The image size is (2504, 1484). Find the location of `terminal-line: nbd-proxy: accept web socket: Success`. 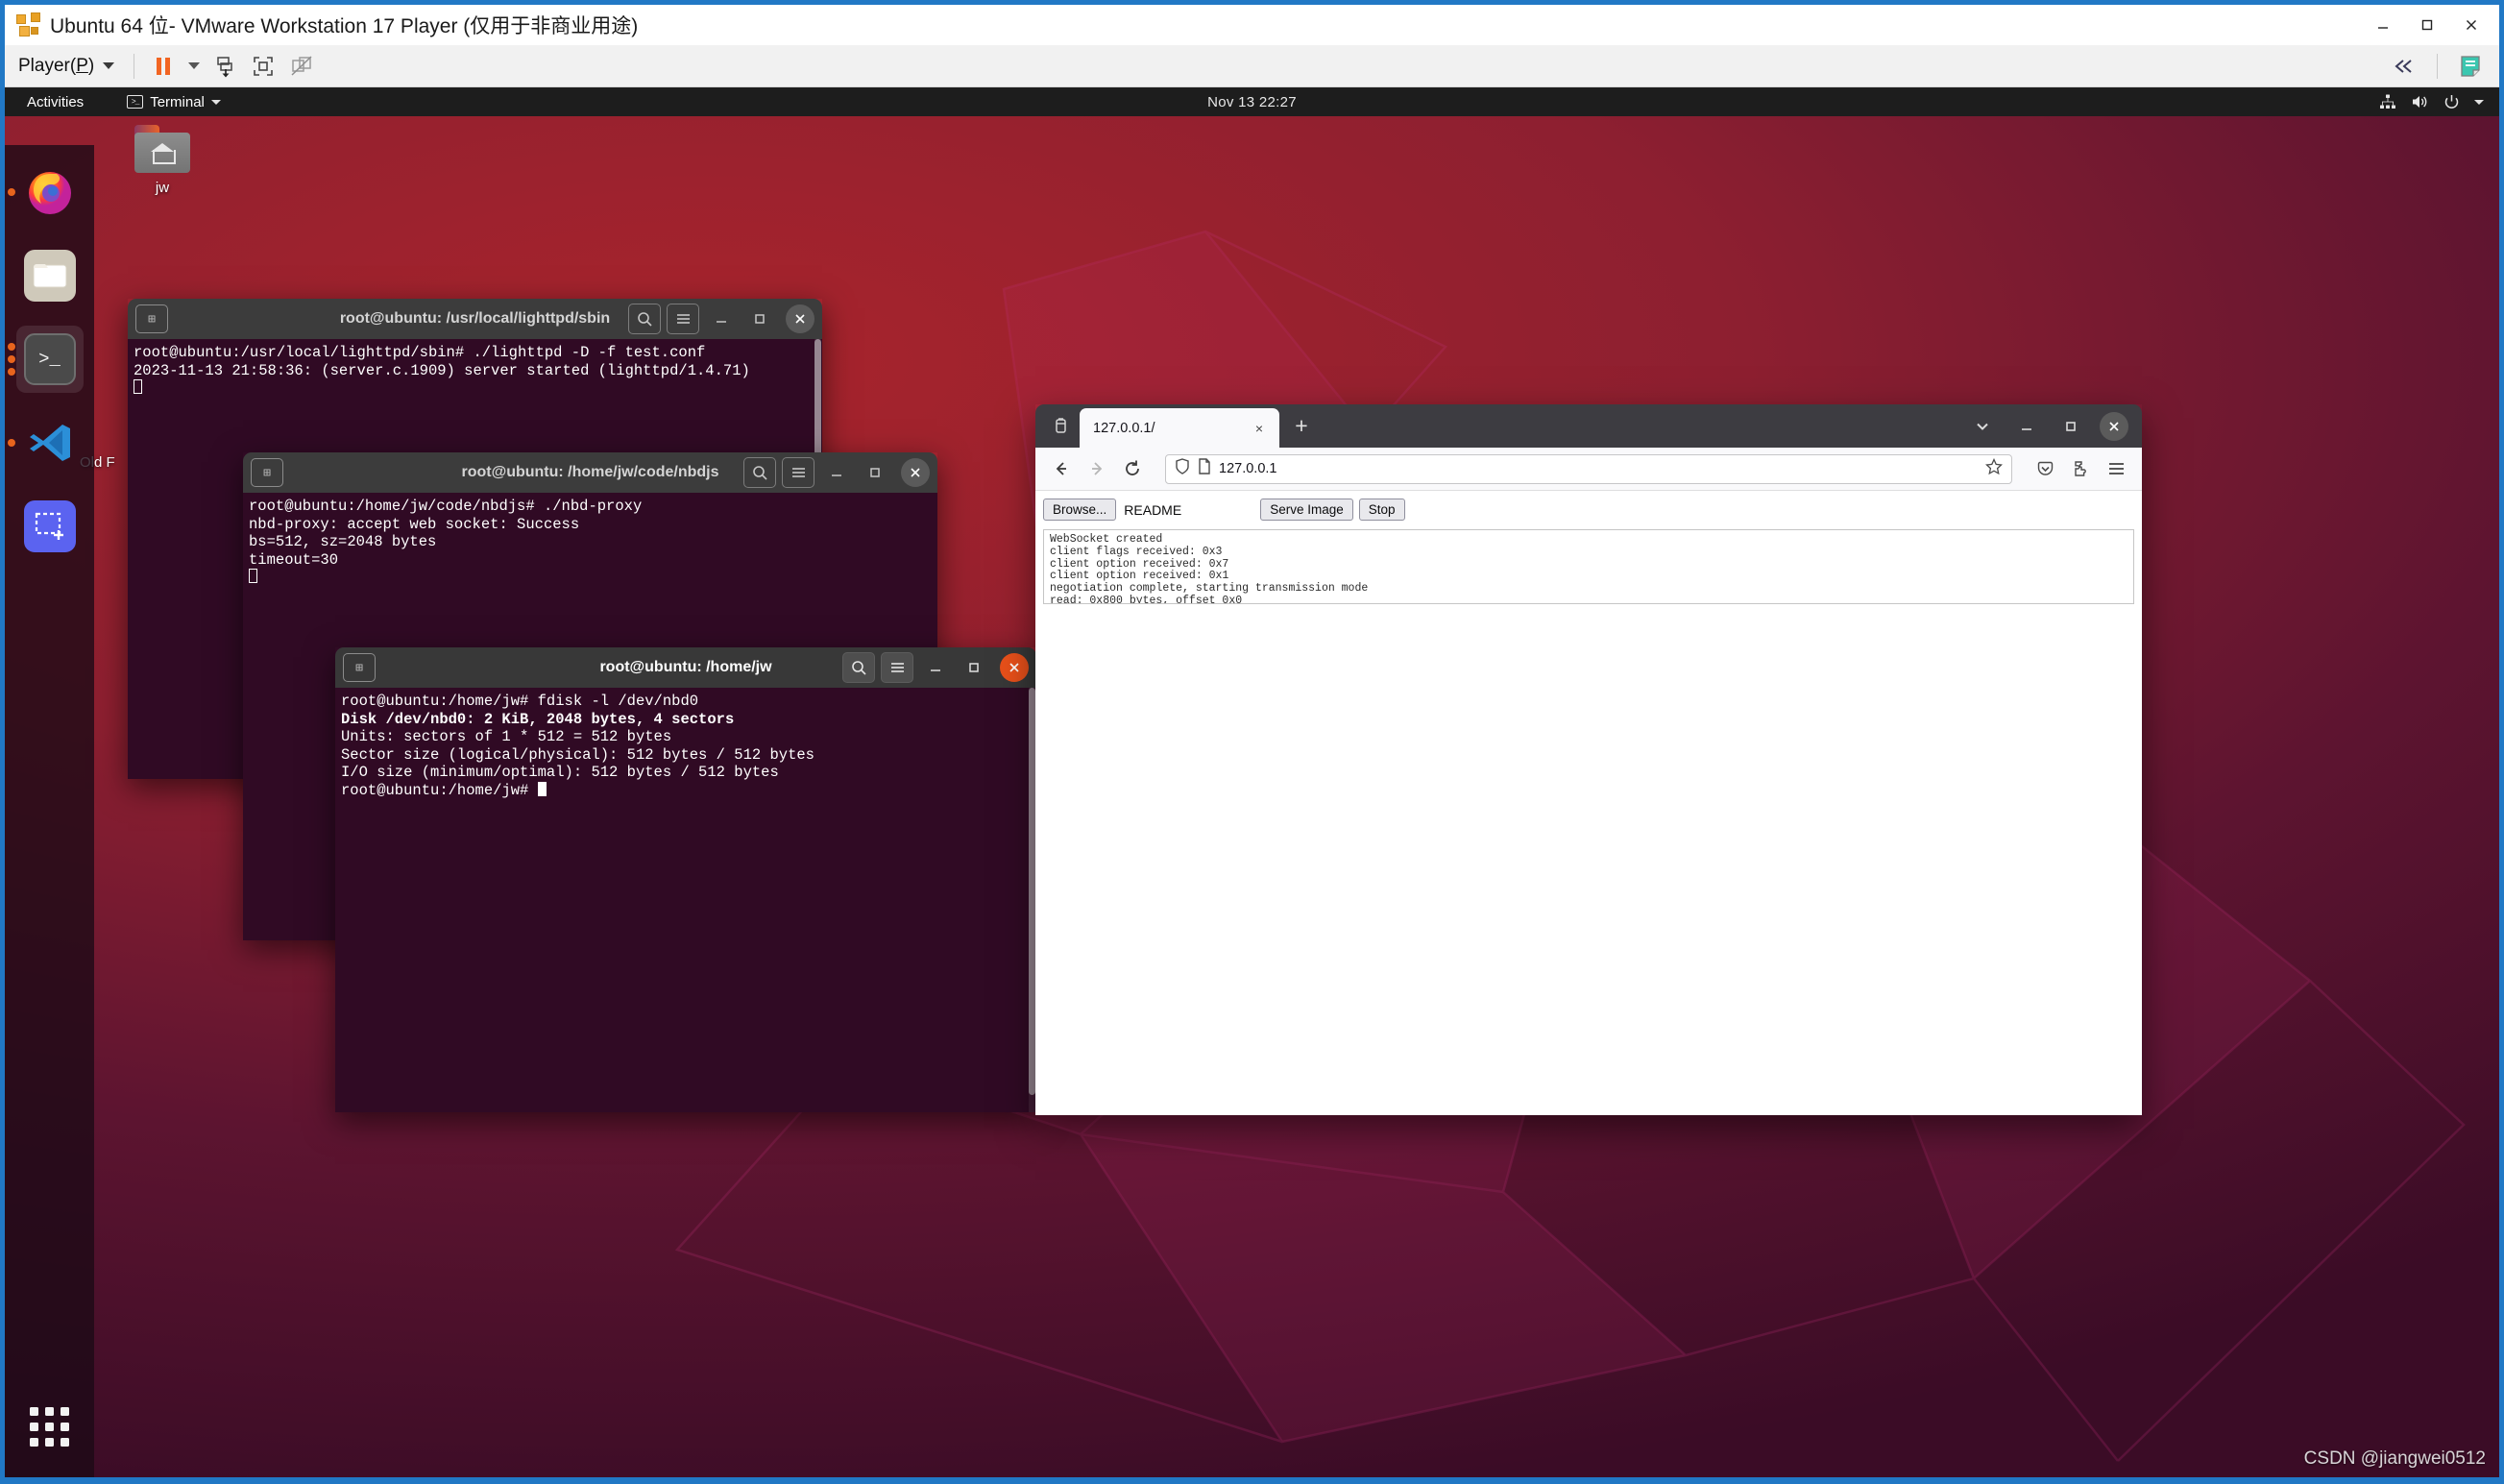

terminal-line: nbd-proxy: accept web socket: Success is located at coordinates (414, 524).